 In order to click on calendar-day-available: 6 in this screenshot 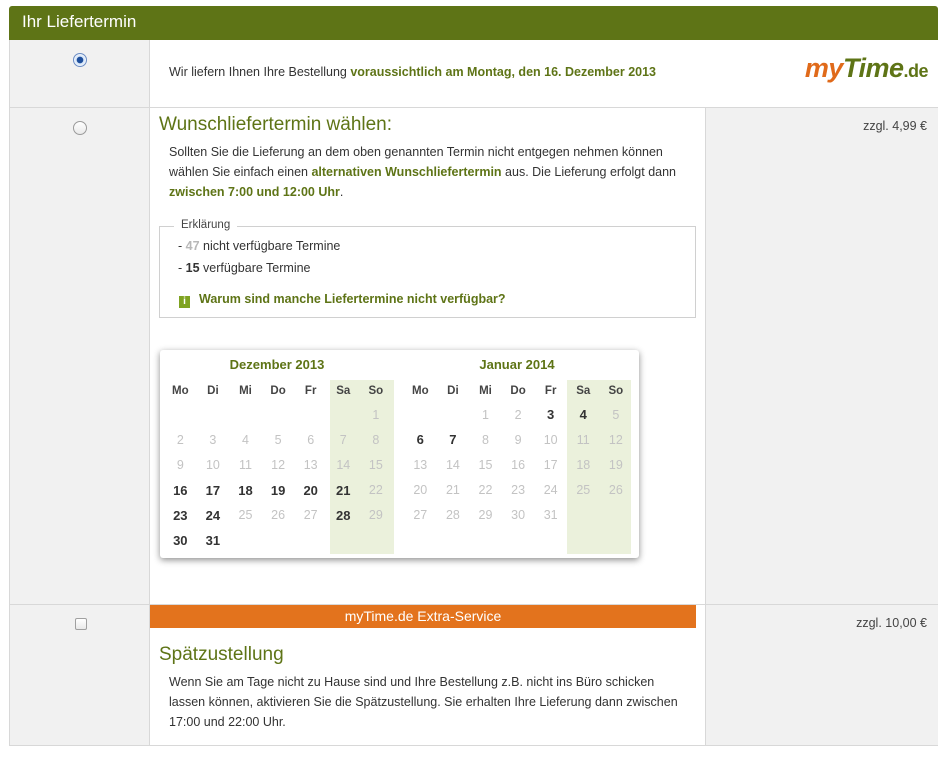, I will do `click(420, 439)`.